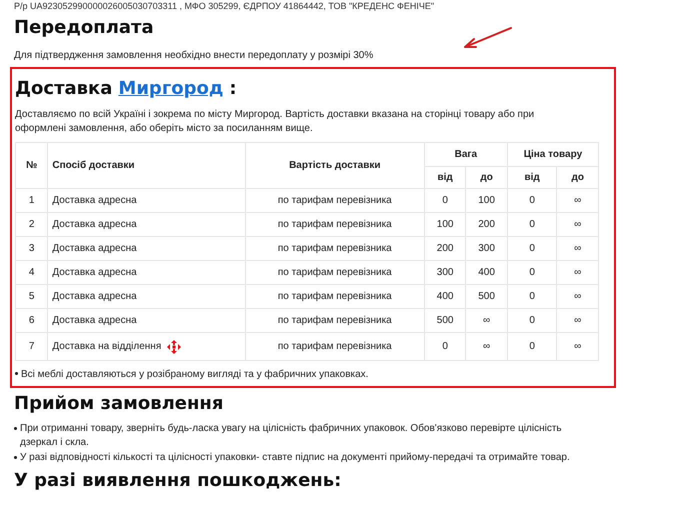  What do you see at coordinates (119, 404) in the screenshot?
I see `section-heading: Прийом замовлення` at bounding box center [119, 404].